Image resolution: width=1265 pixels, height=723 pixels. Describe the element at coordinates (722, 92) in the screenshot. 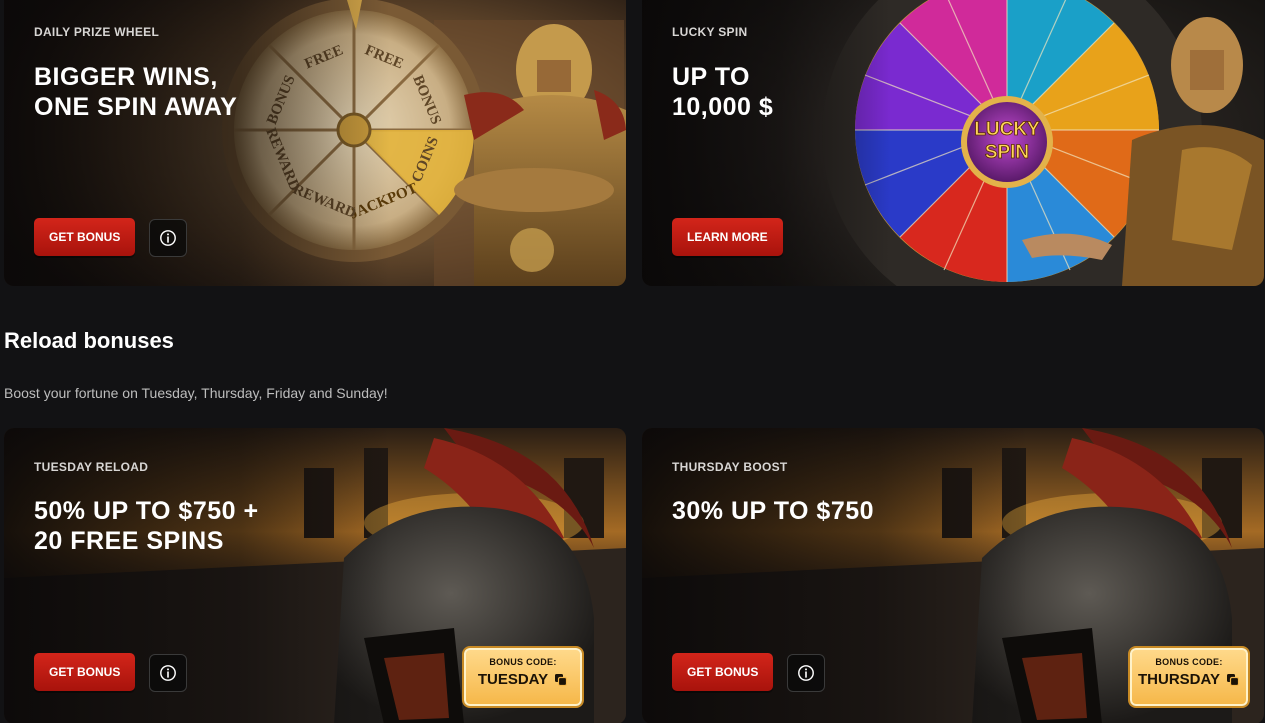

I see `promo-title: UP TO 10,000 $` at that location.